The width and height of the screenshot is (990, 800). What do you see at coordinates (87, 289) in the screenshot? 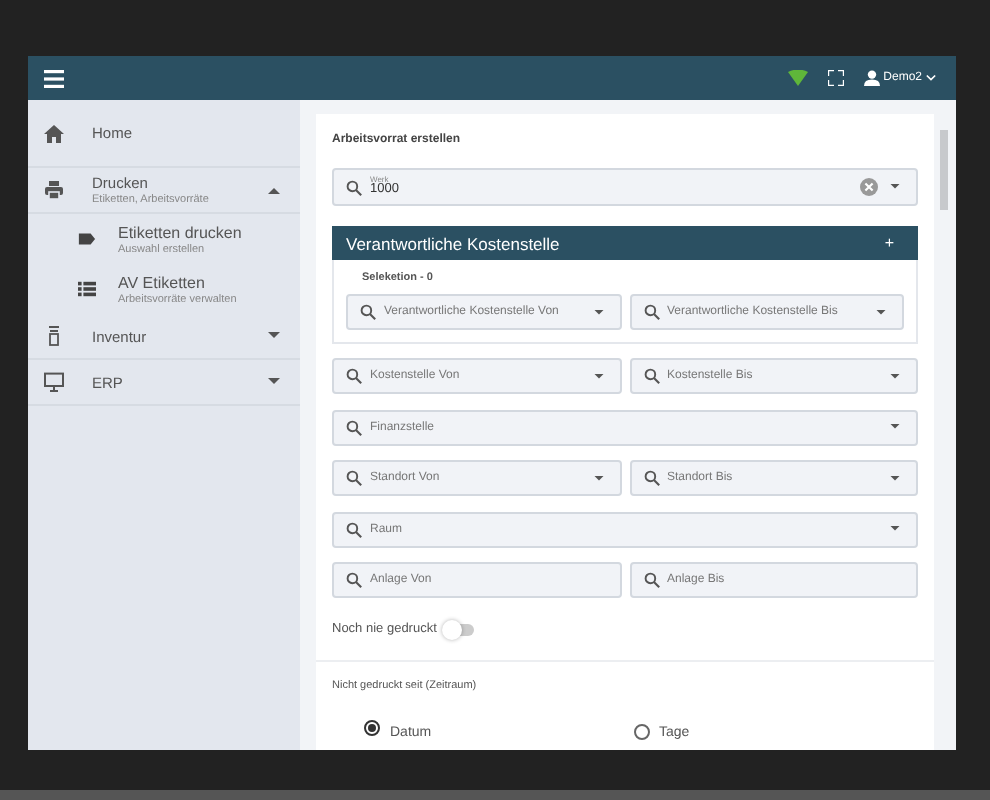
I see `list-icon` at bounding box center [87, 289].